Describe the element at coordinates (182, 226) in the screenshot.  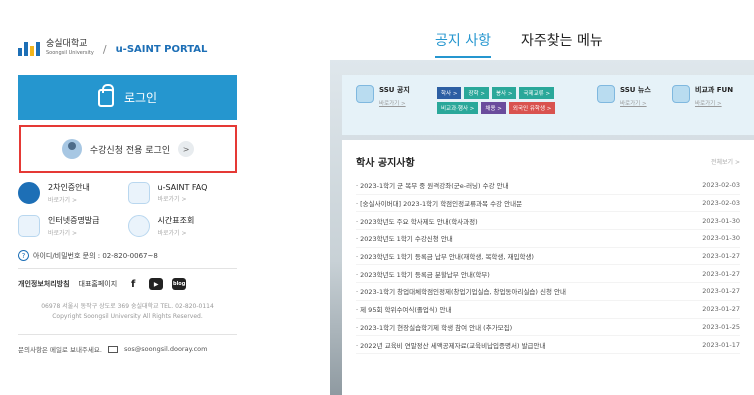
I see `quick-link-timetable: 시간표조회 바로가기 >` at that location.